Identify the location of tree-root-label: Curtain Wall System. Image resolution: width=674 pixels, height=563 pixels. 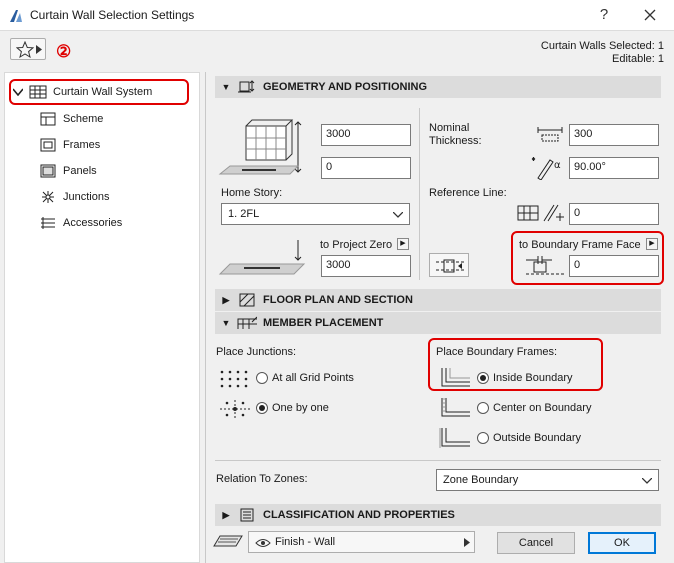
(103, 92).